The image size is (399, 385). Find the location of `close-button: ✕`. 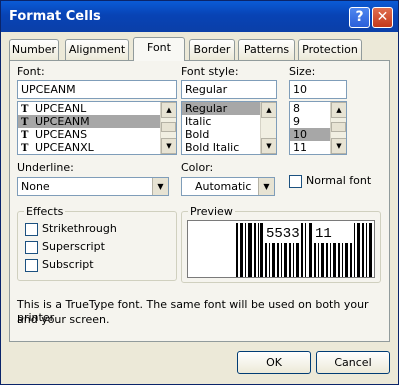

close-button: ✕ is located at coordinates (382, 17).